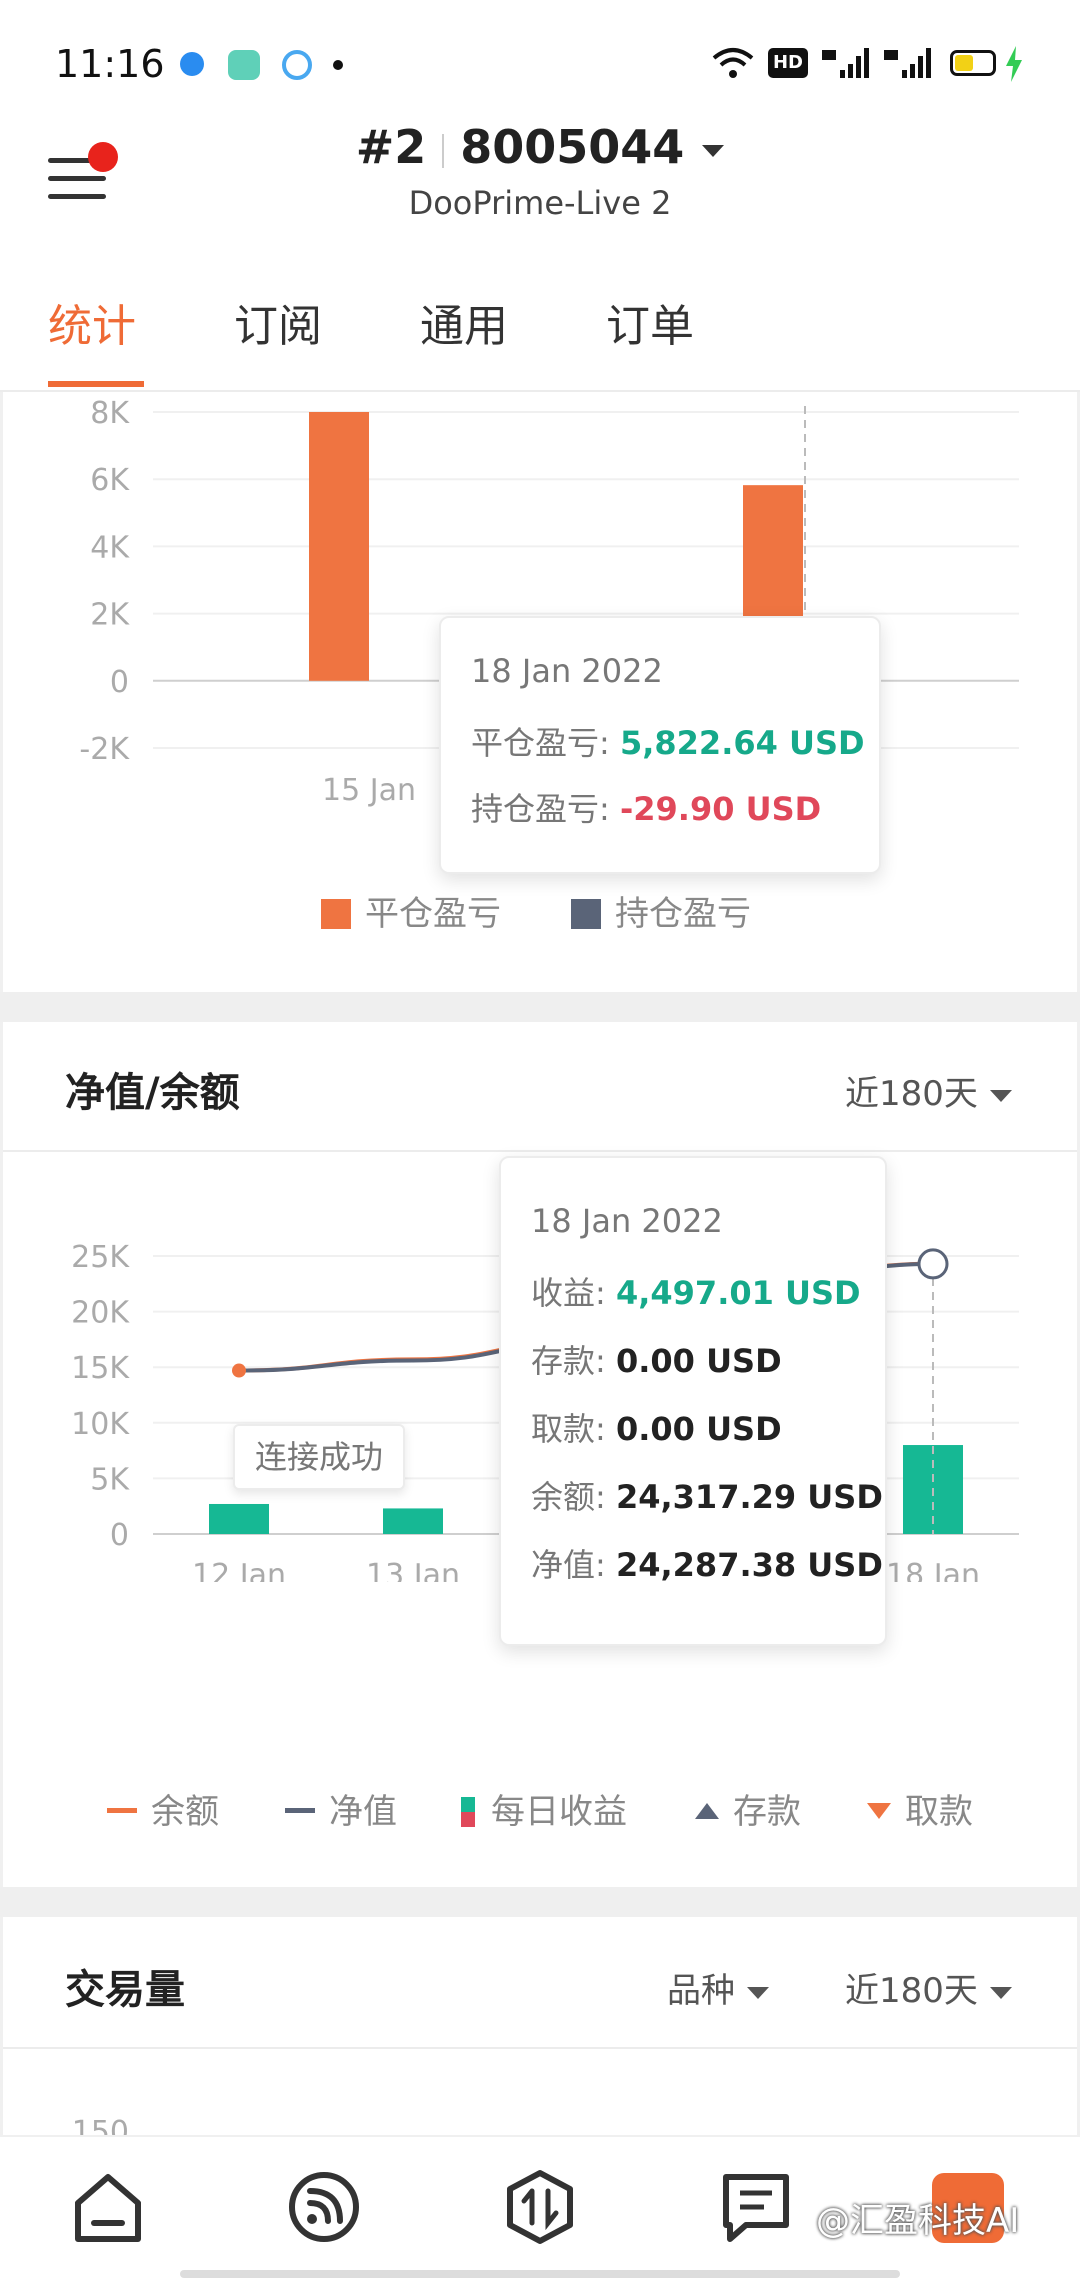 This screenshot has height=2282, width=1080. What do you see at coordinates (324, 2207) in the screenshot?
I see `signal-feed-icon` at bounding box center [324, 2207].